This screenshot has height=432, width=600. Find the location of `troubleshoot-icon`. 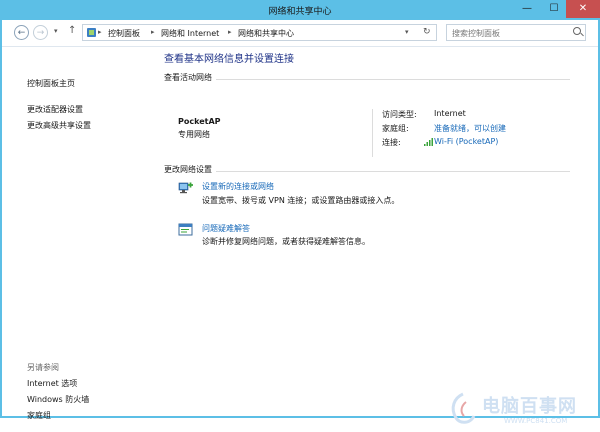

troubleshoot-icon is located at coordinates (185, 229).